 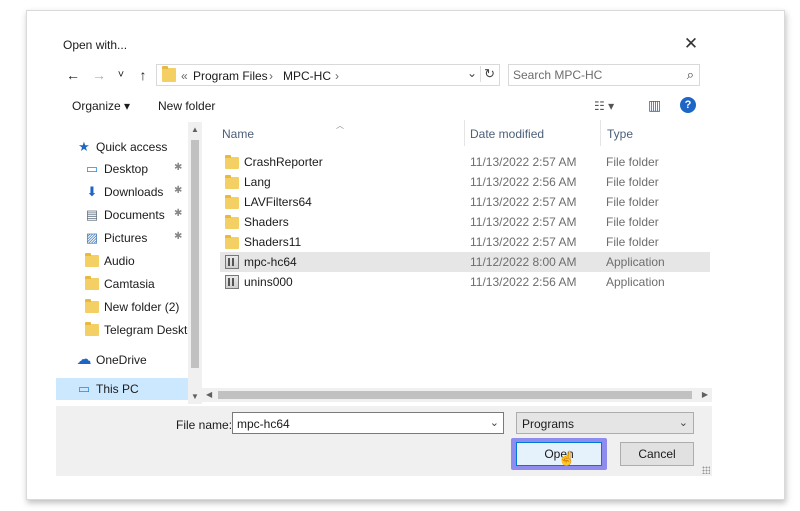 I want to click on sidebar-item-onedrive: ☁ OneDrive, so click(x=122, y=360).